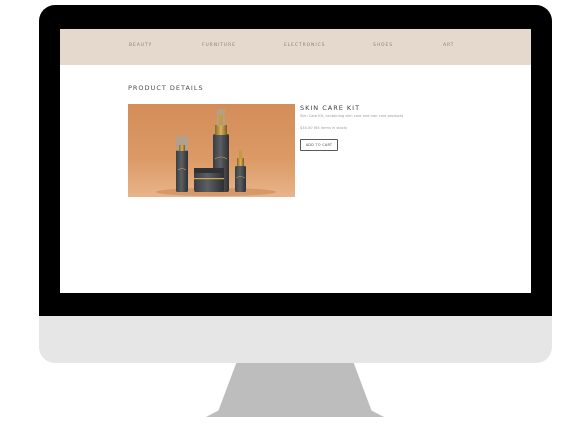 This screenshot has width=587, height=425. Describe the element at coordinates (219, 45) in the screenshot. I see `nav-item-furniture: FURNITURE` at that location.